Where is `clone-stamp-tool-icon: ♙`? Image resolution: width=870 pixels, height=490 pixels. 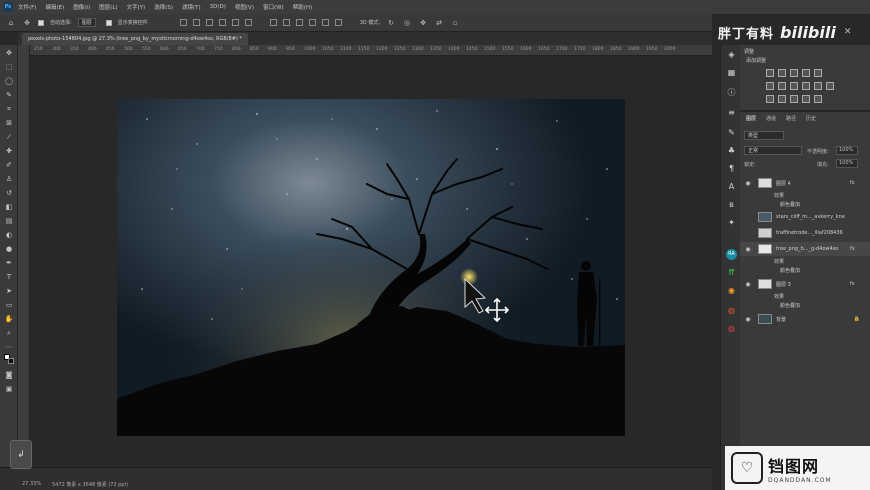 clone-stamp-tool-icon: ♙ is located at coordinates (9, 179).